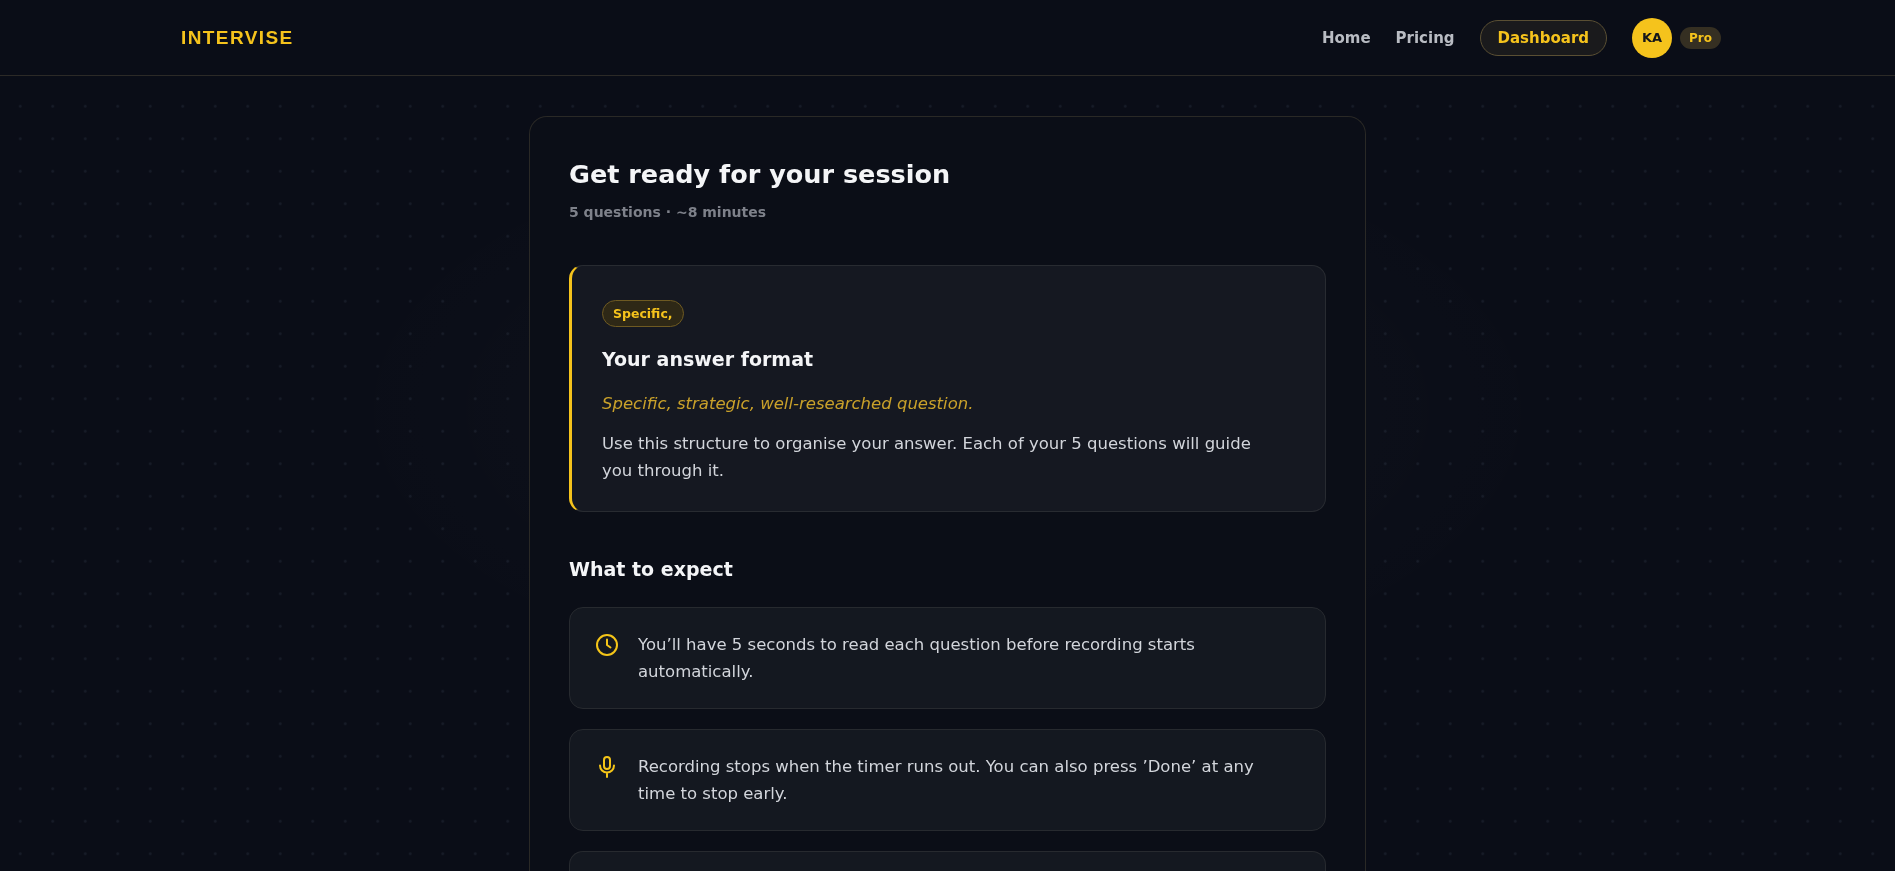 The image size is (1895, 871). Describe the element at coordinates (1700, 37) in the screenshot. I see `plan-badge: Pro` at that location.